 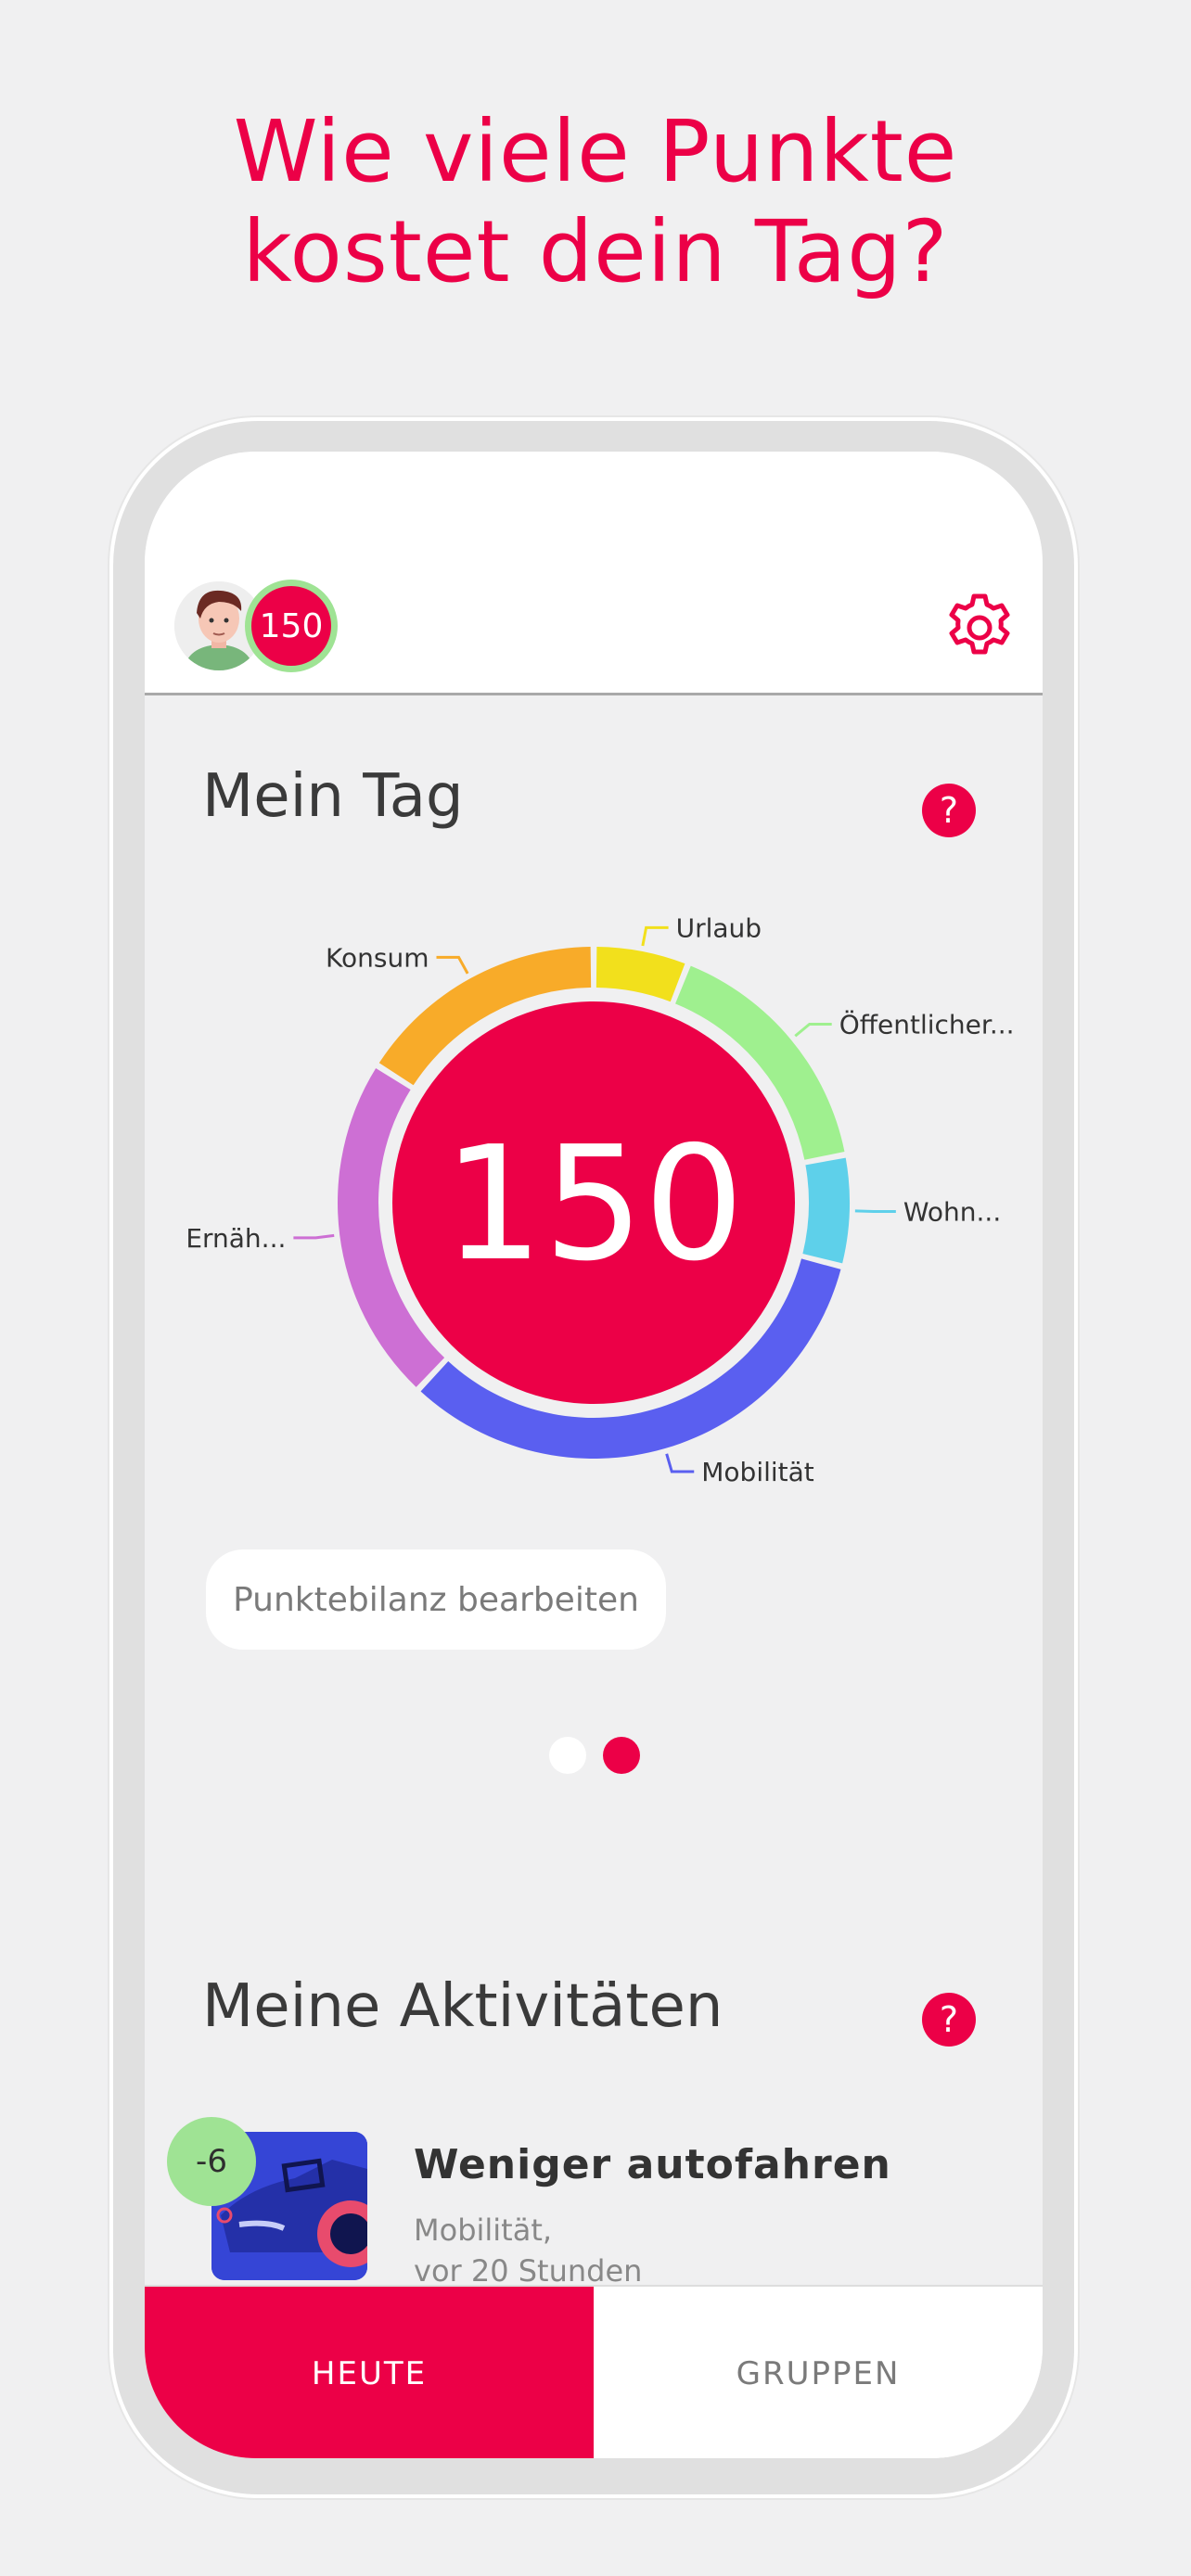 I want to click on donut-segment-wohn, so click(x=827, y=1210).